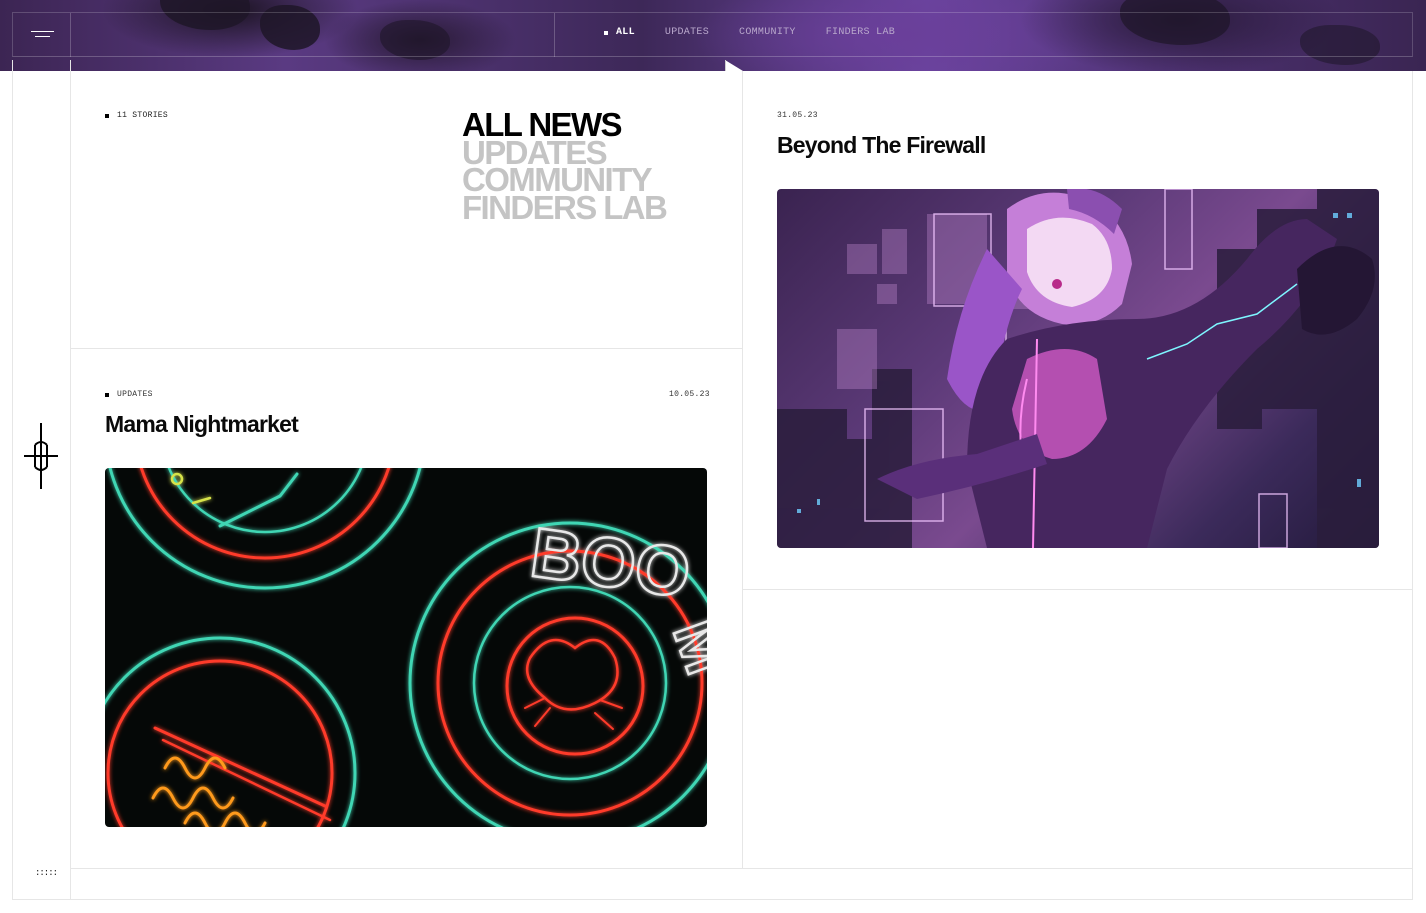 This screenshot has height=913, width=1426. Describe the element at coordinates (742, 469) in the screenshot. I see `column-divider` at that location.